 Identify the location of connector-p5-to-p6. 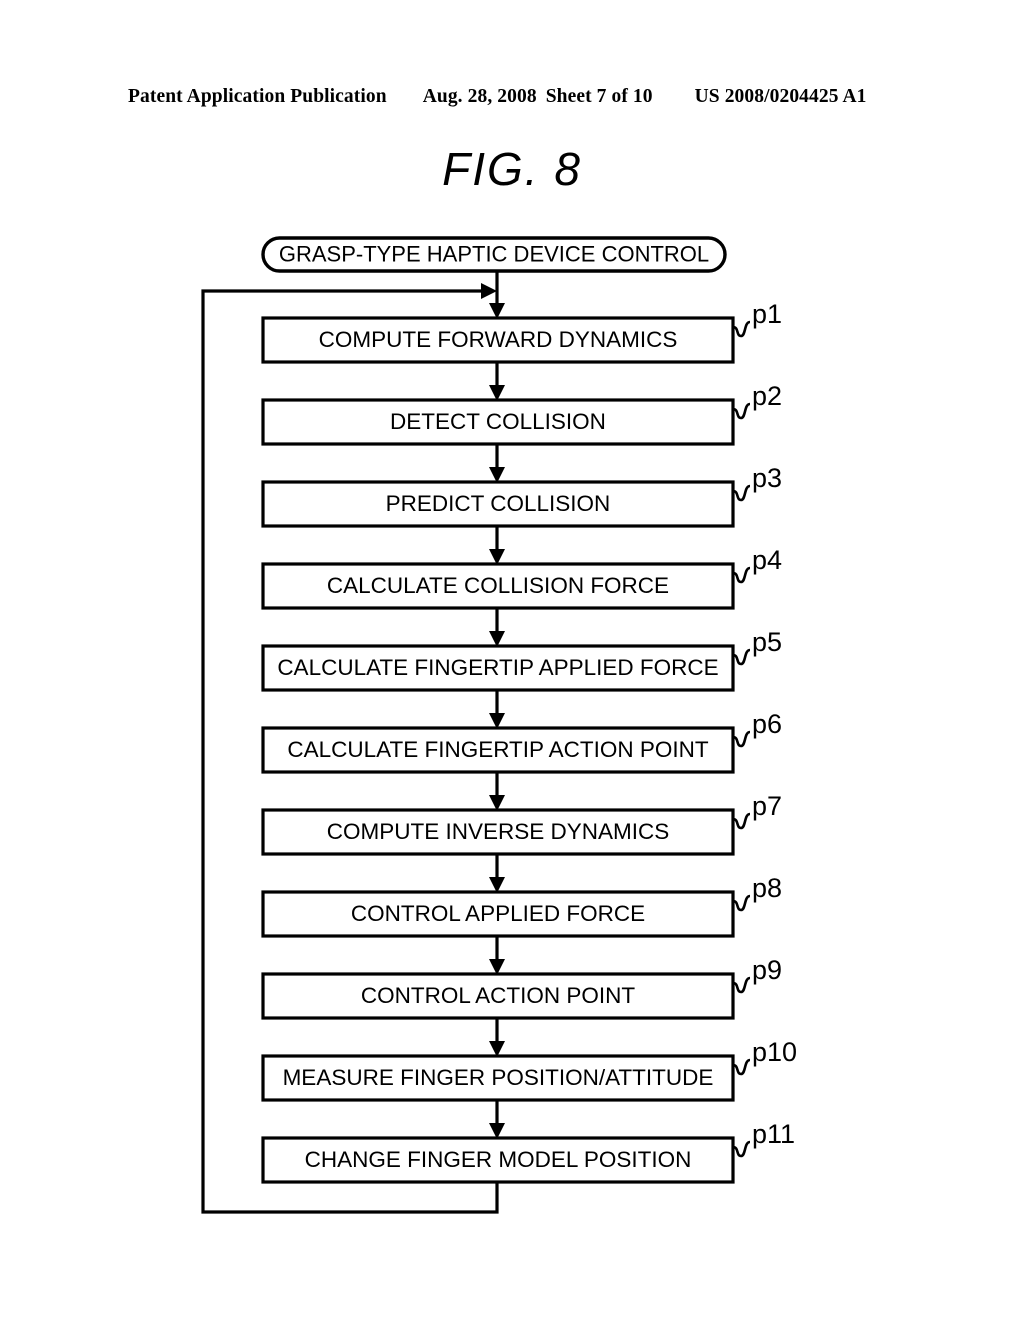
(497, 709).